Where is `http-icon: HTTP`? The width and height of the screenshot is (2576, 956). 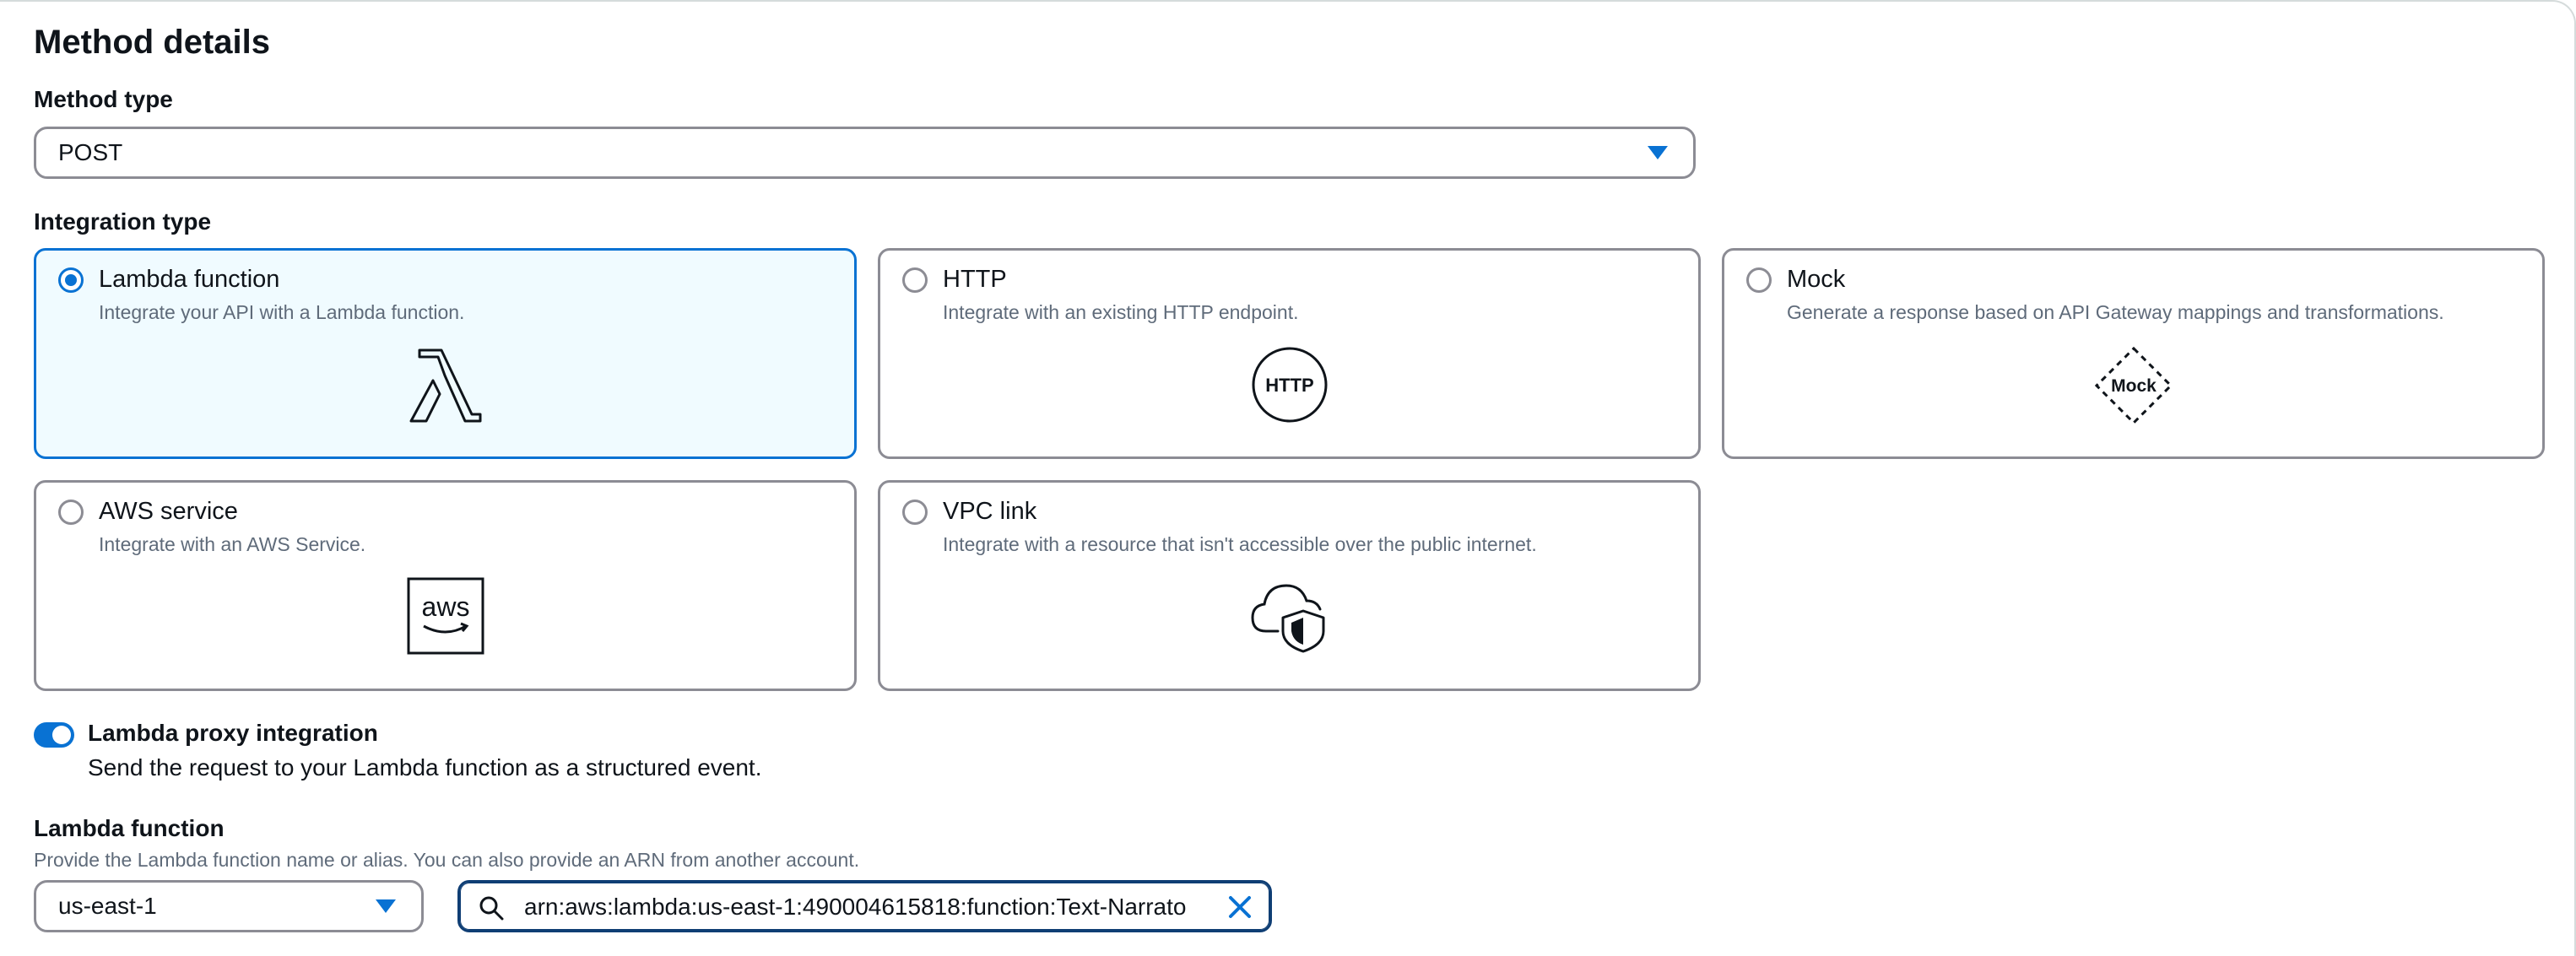
http-icon: HTTP is located at coordinates (1289, 387).